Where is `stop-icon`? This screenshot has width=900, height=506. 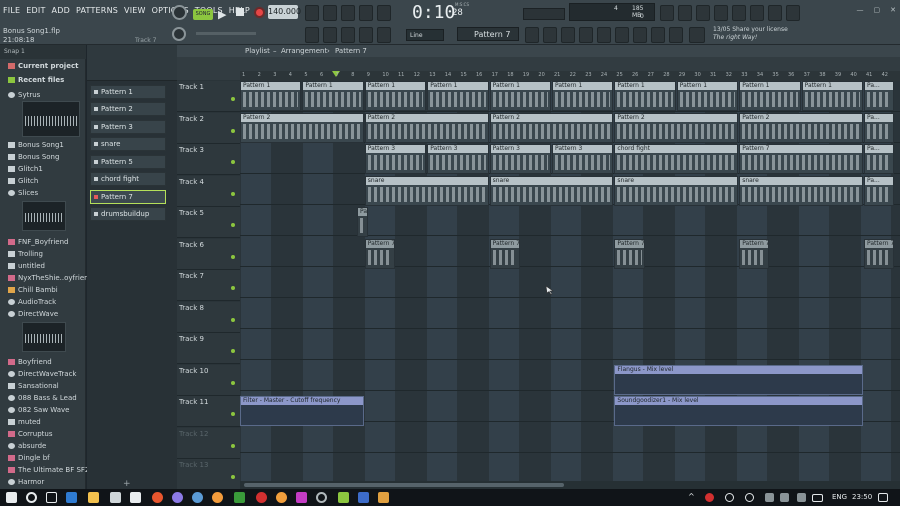
stop-icon is located at coordinates (240, 12).